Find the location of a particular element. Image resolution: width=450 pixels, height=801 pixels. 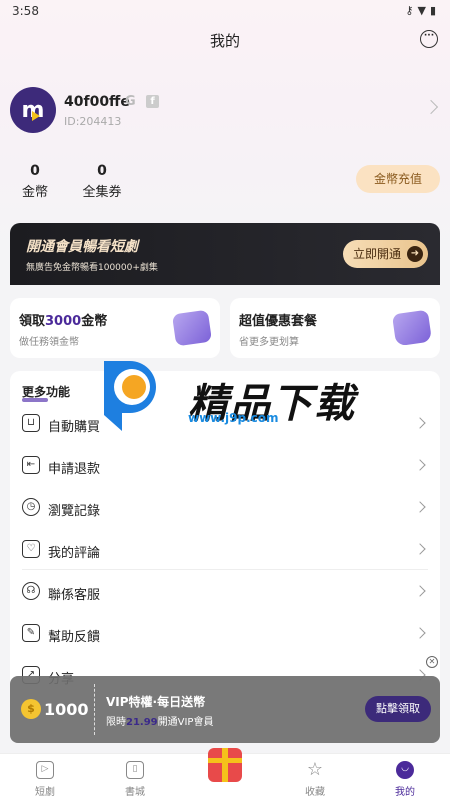

avatar: m is located at coordinates (33, 110).